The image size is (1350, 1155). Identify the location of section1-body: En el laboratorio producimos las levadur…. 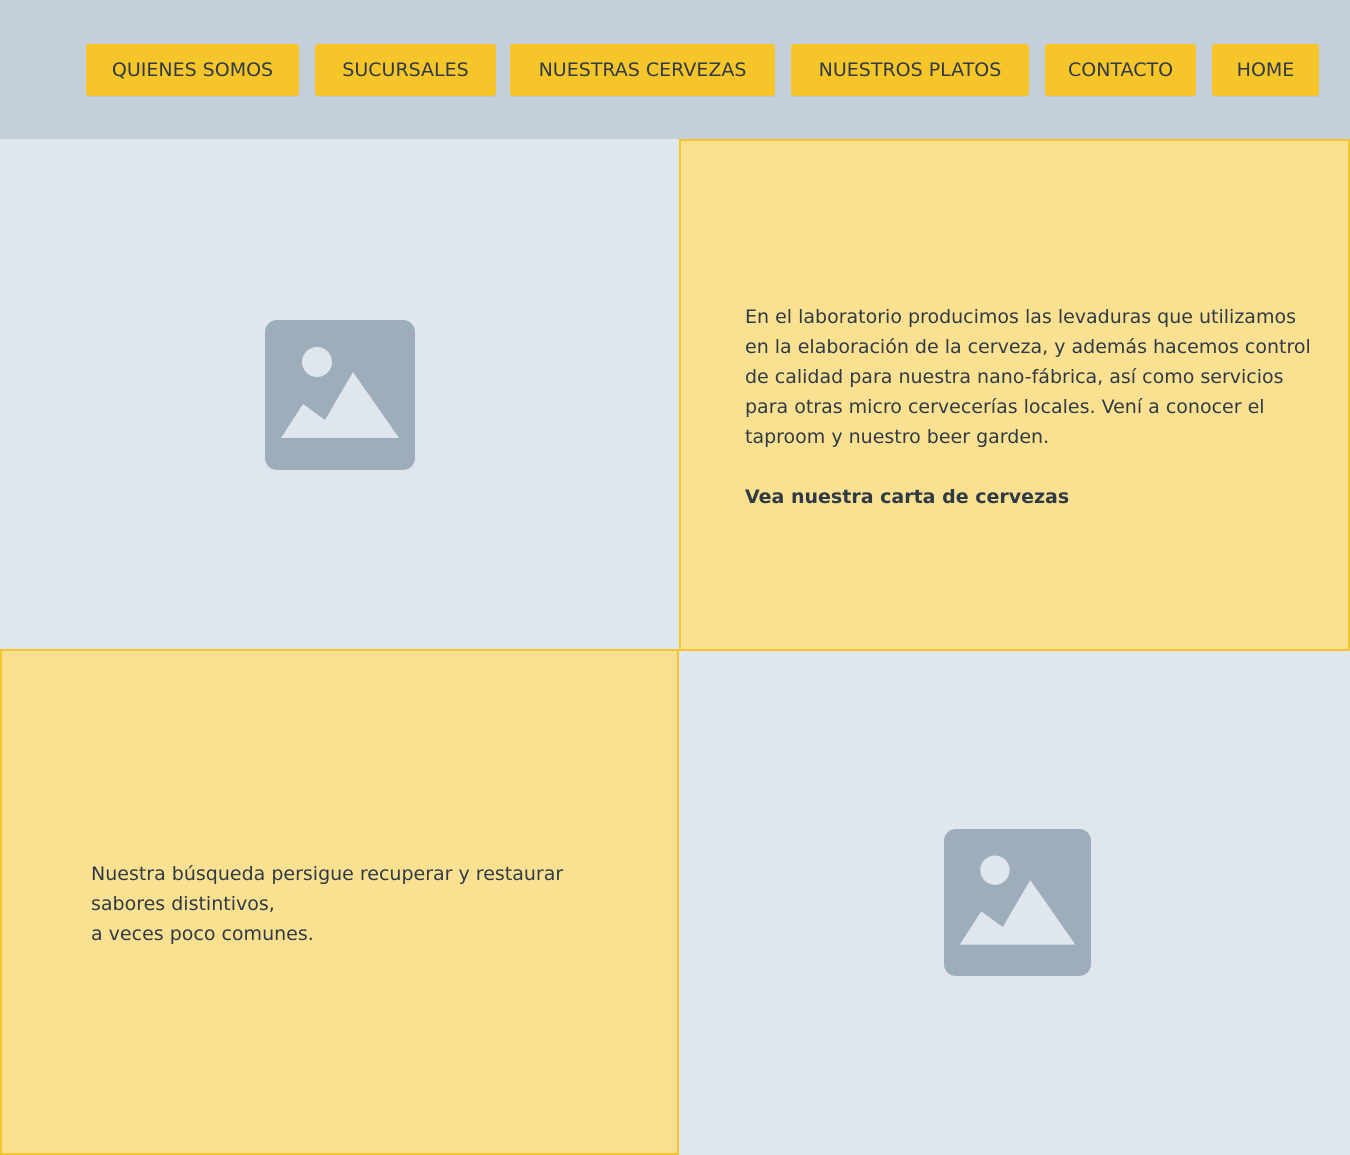
(1028, 377).